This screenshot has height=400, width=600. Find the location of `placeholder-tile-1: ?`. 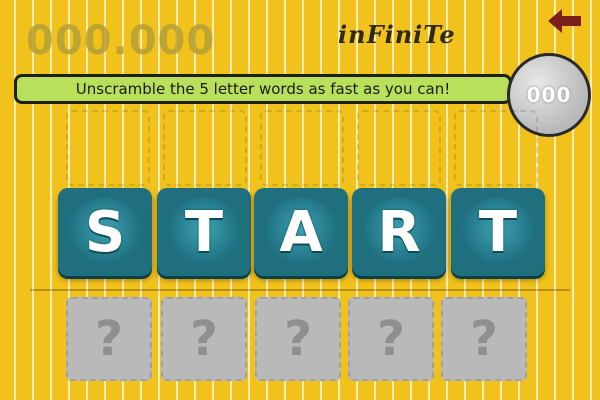

placeholder-tile-1: ? is located at coordinates (109, 339).